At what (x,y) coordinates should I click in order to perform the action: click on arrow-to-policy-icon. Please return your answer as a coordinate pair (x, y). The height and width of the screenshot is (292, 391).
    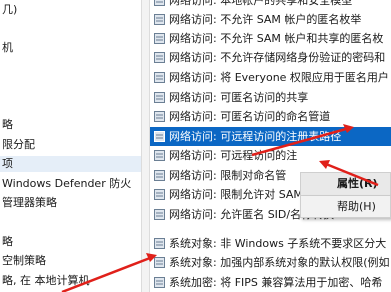
    Looking at the image, I should click on (302, 140).